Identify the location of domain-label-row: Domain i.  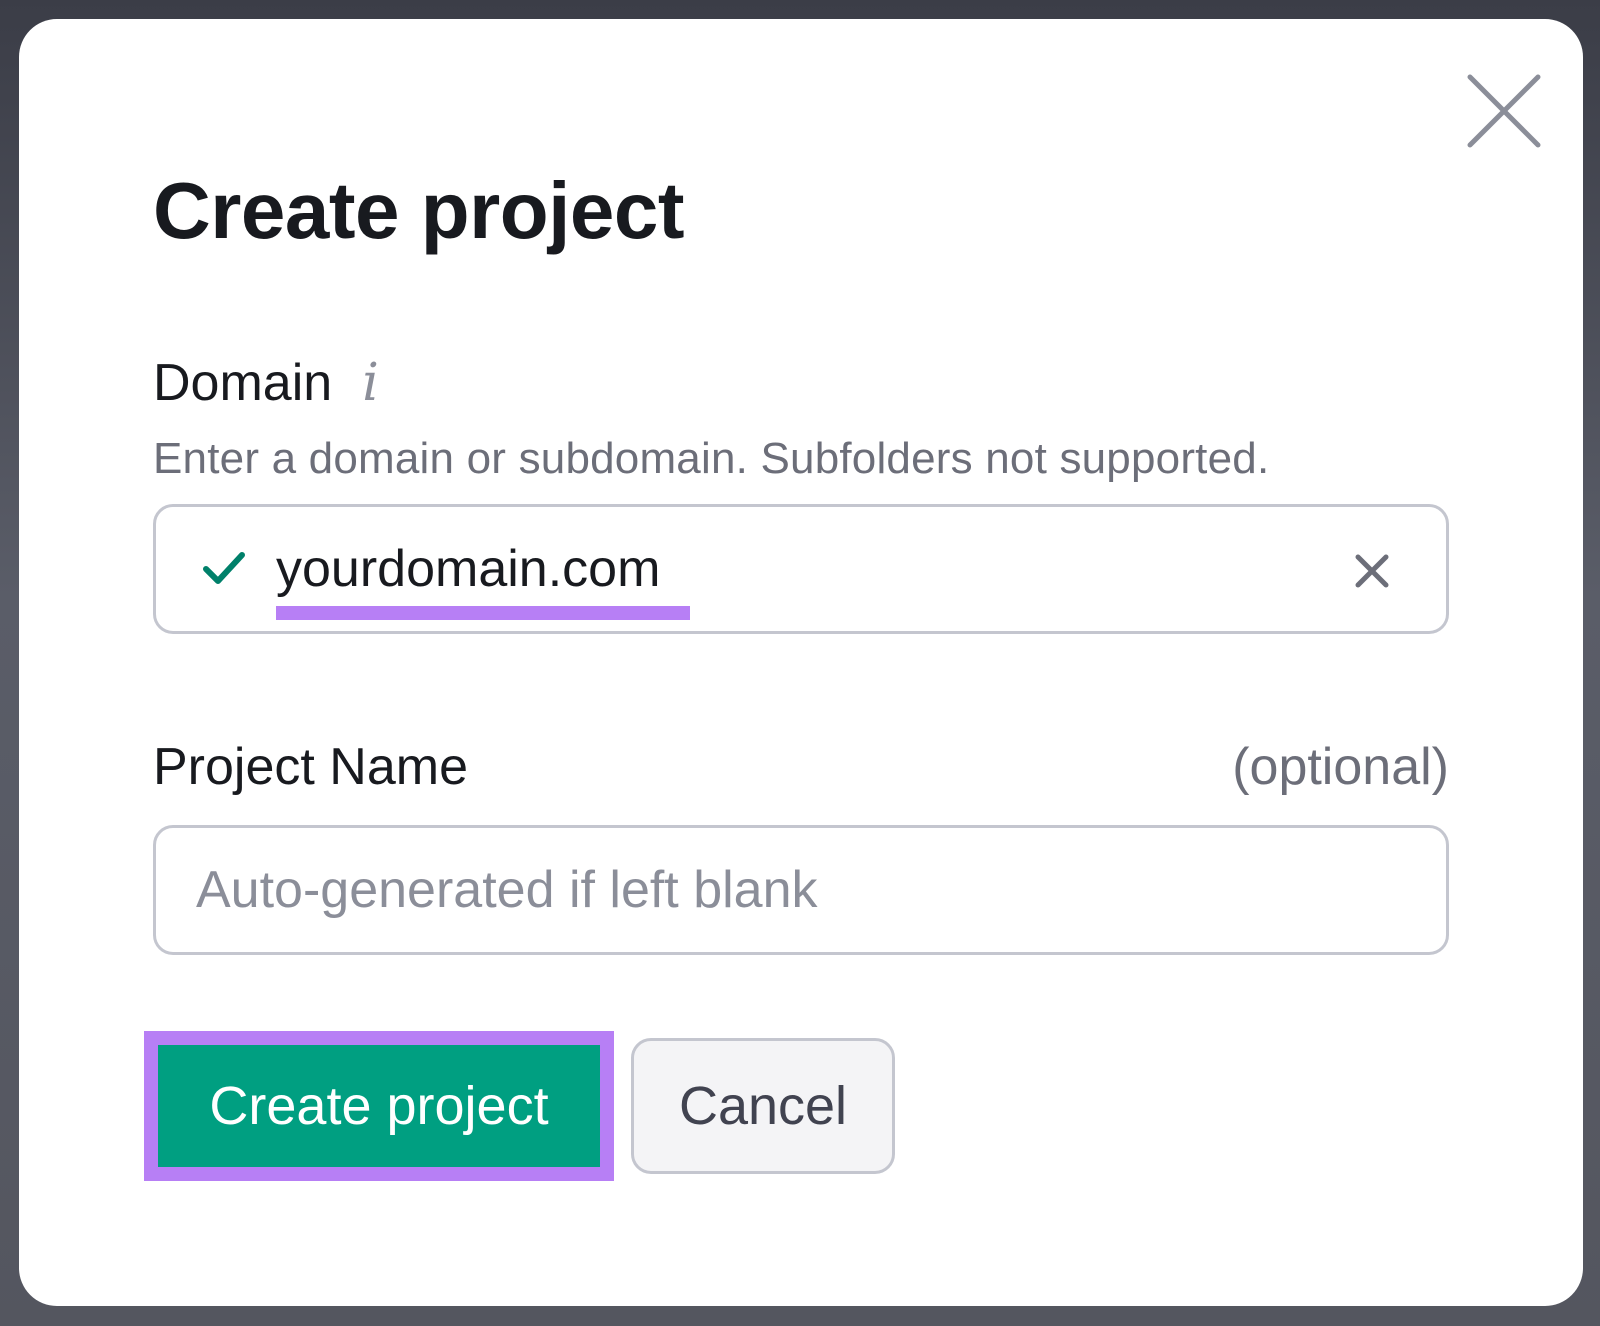
(266, 383).